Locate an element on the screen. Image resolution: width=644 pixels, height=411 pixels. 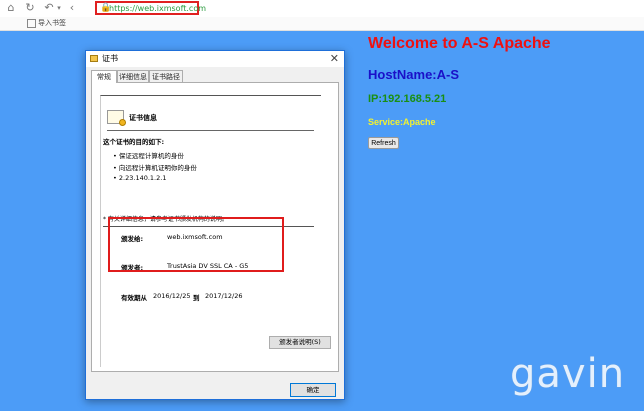
cert-info-heading: 证书信息 is located at coordinates (143, 118).